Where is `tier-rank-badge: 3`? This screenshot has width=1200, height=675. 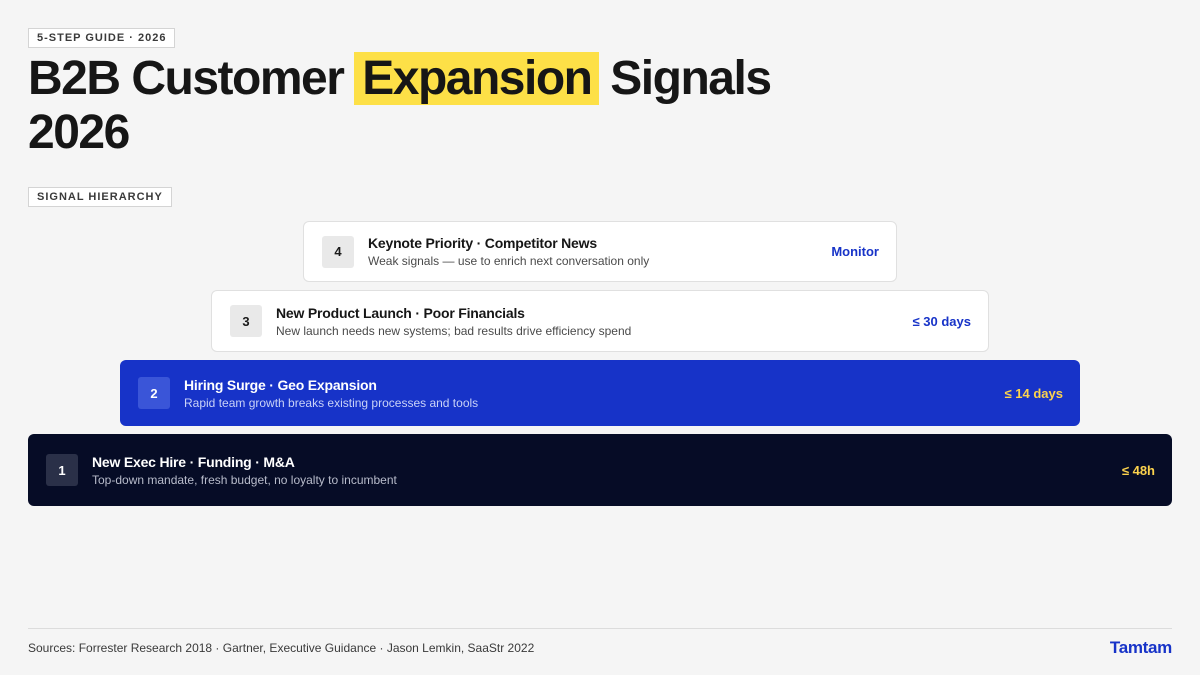
tier-rank-badge: 3 is located at coordinates (246, 321).